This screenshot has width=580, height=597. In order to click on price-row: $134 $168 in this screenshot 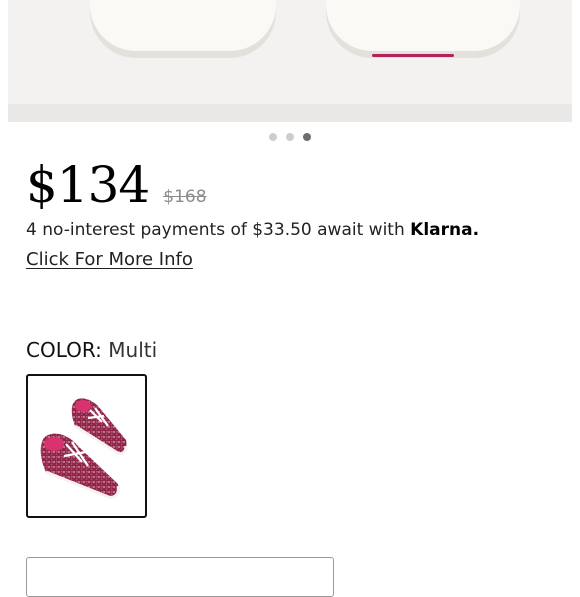, I will do `click(116, 185)`.